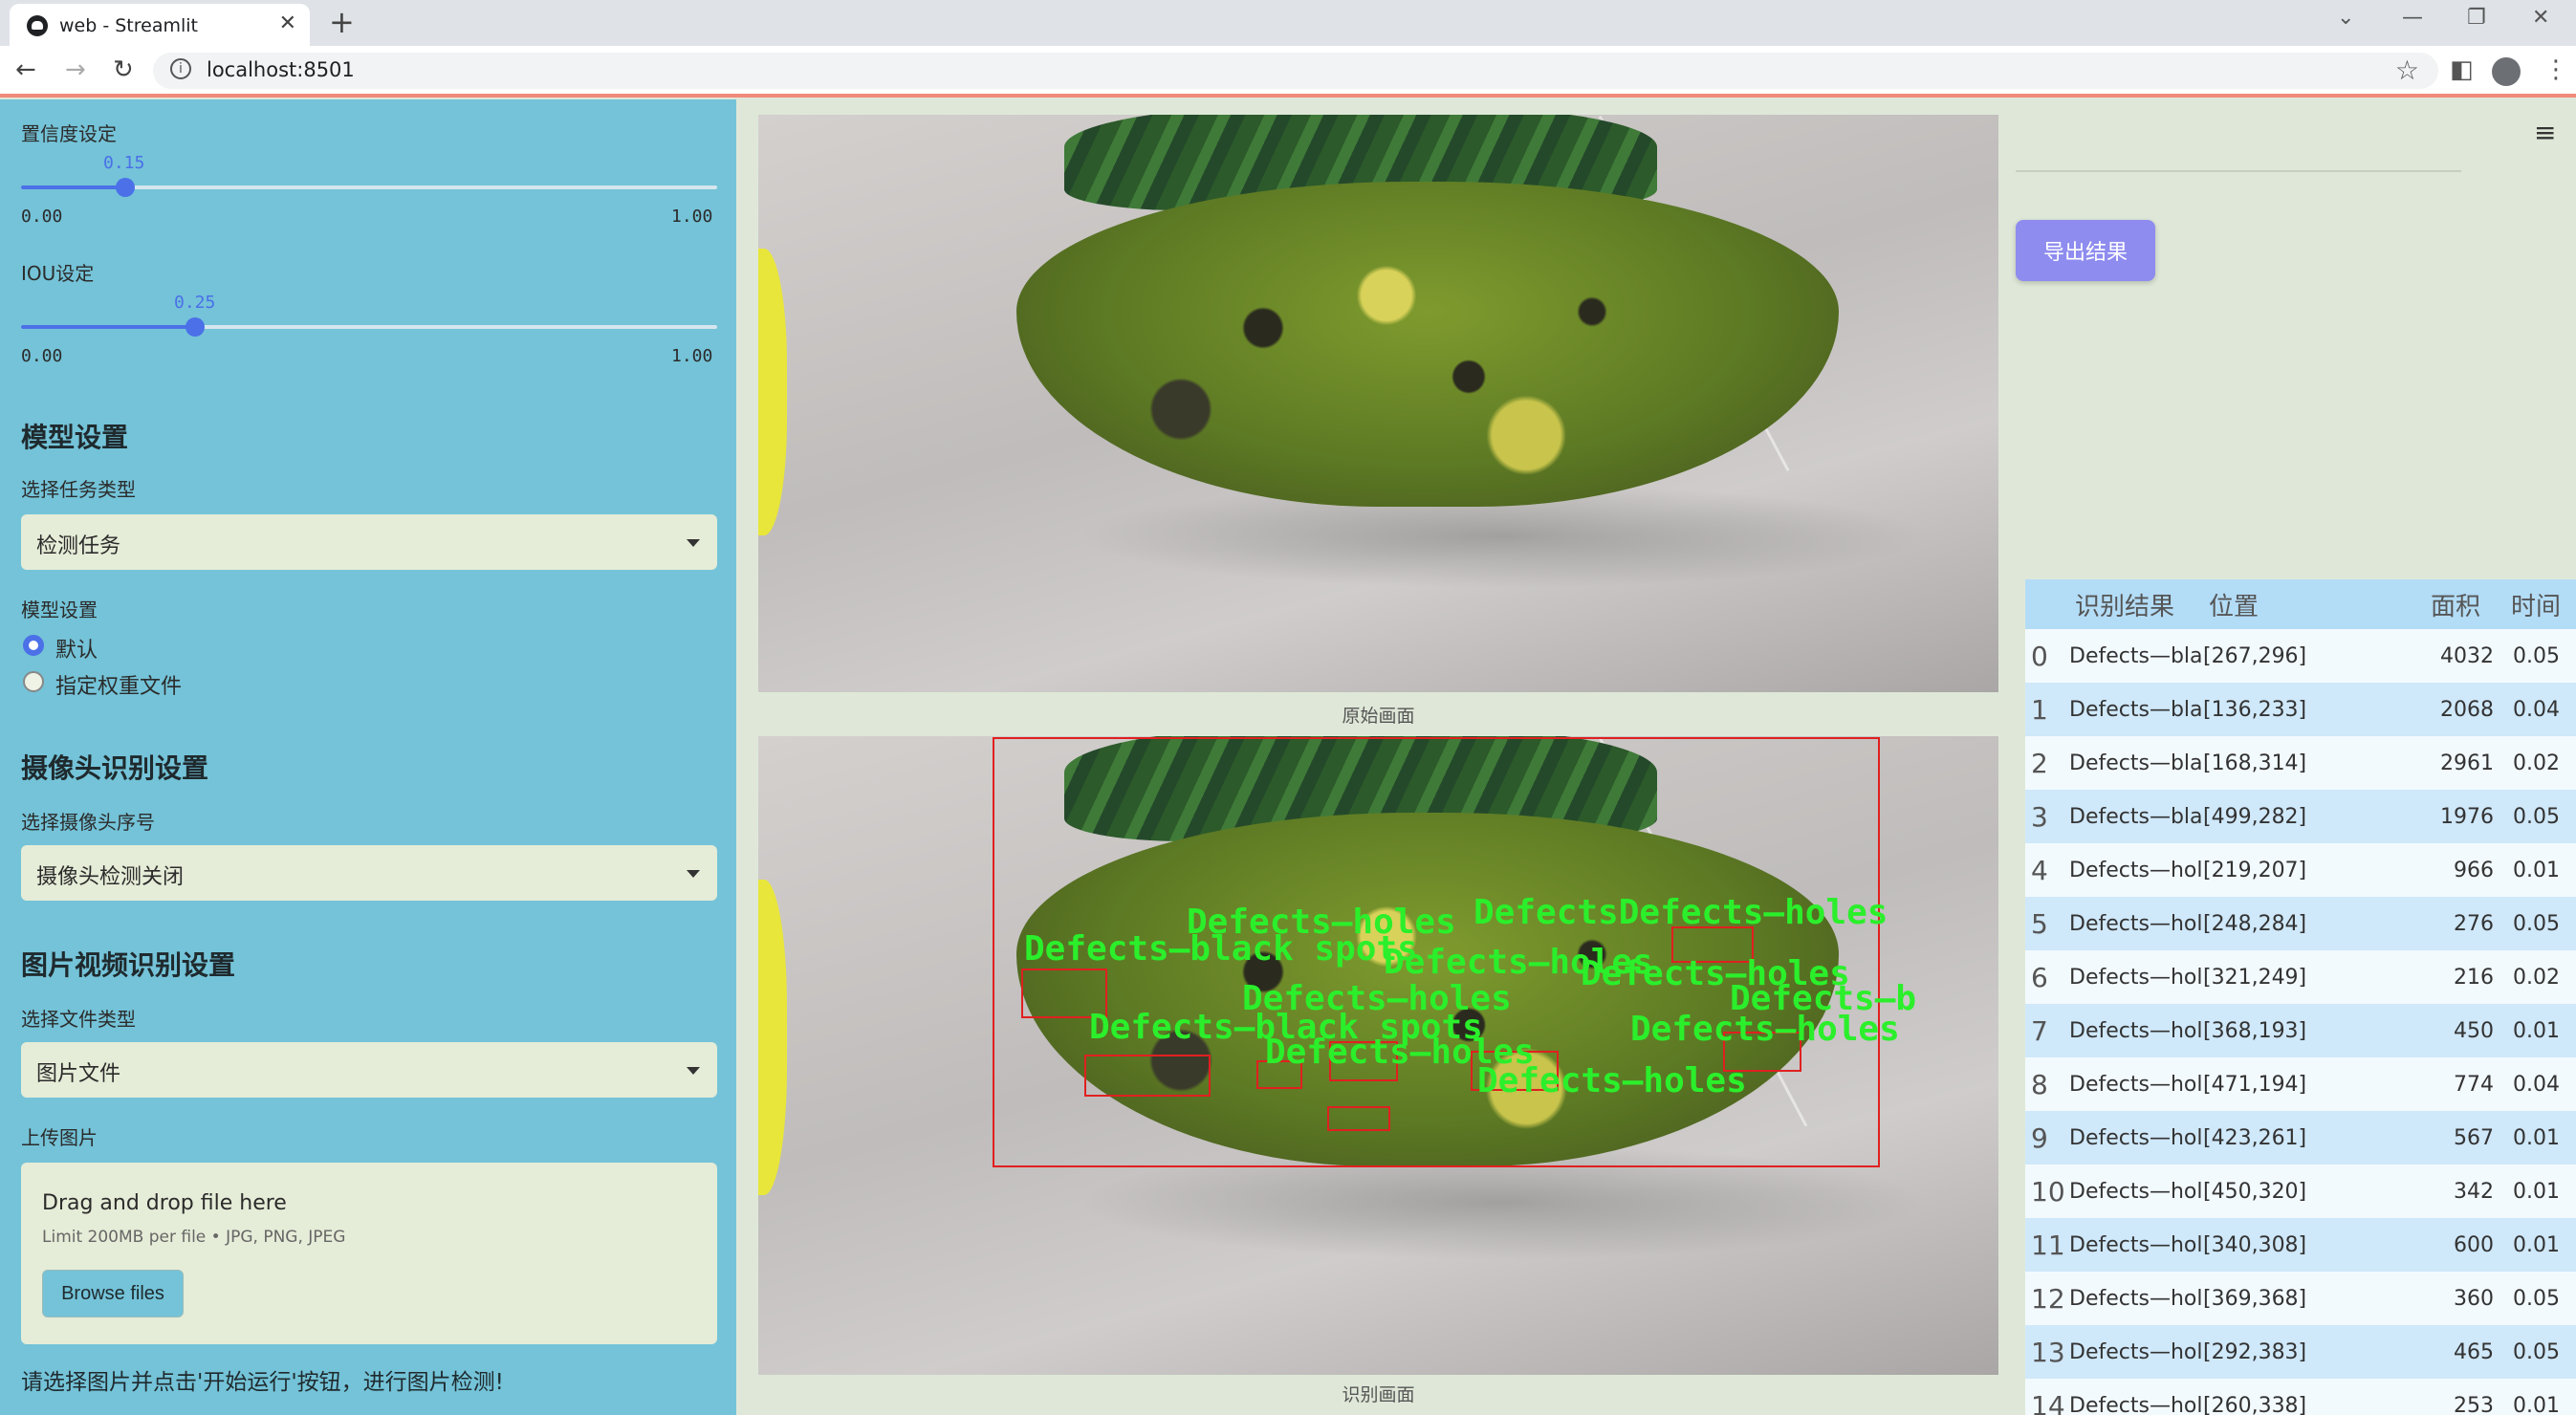 The image size is (2576, 1415). Describe the element at coordinates (2047, 1030) in the screenshot. I see `row-index: 7` at that location.